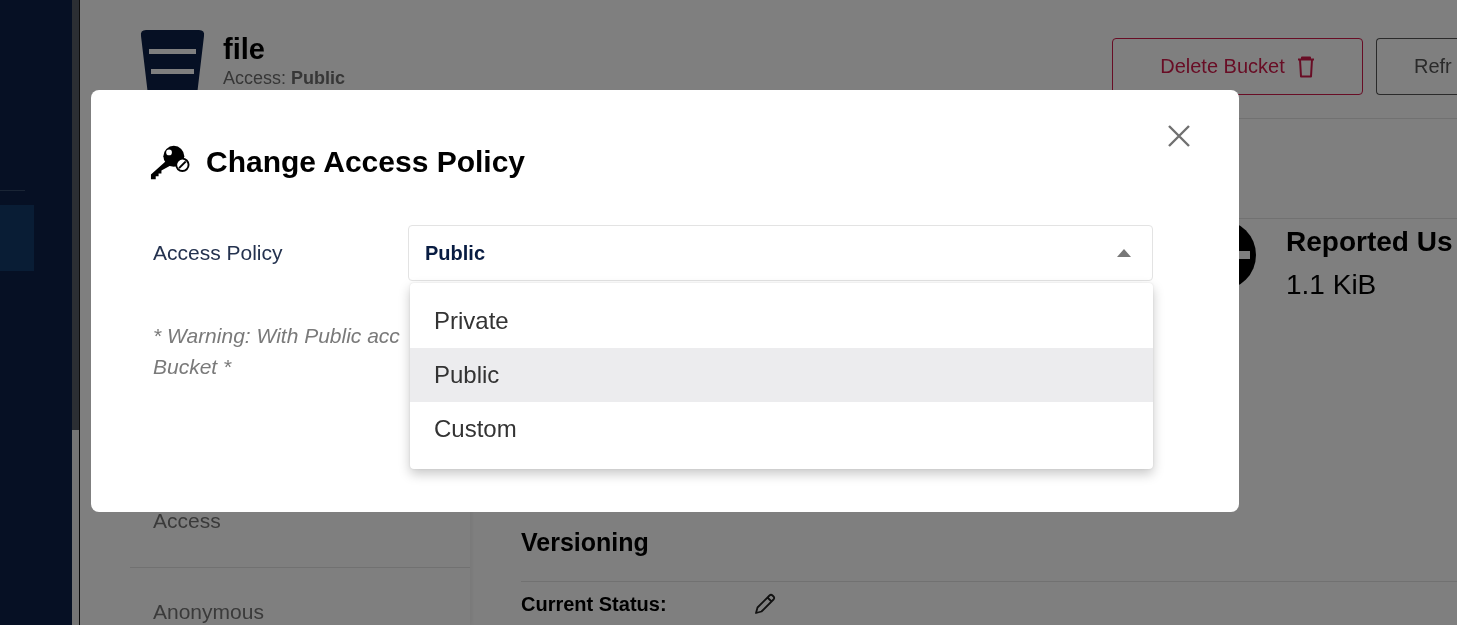  Describe the element at coordinates (780, 253) in the screenshot. I see `access-policy-select: Public` at that location.